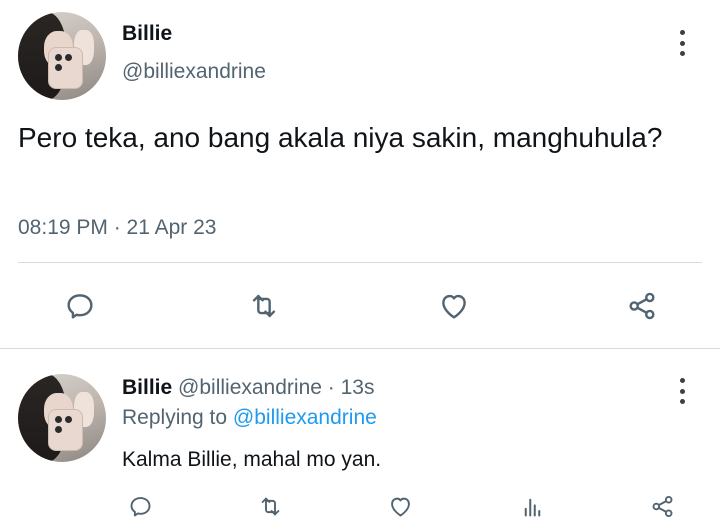 The height and width of the screenshot is (525, 720). What do you see at coordinates (147, 34) in the screenshot?
I see `main-tweet-author-name: Billie` at bounding box center [147, 34].